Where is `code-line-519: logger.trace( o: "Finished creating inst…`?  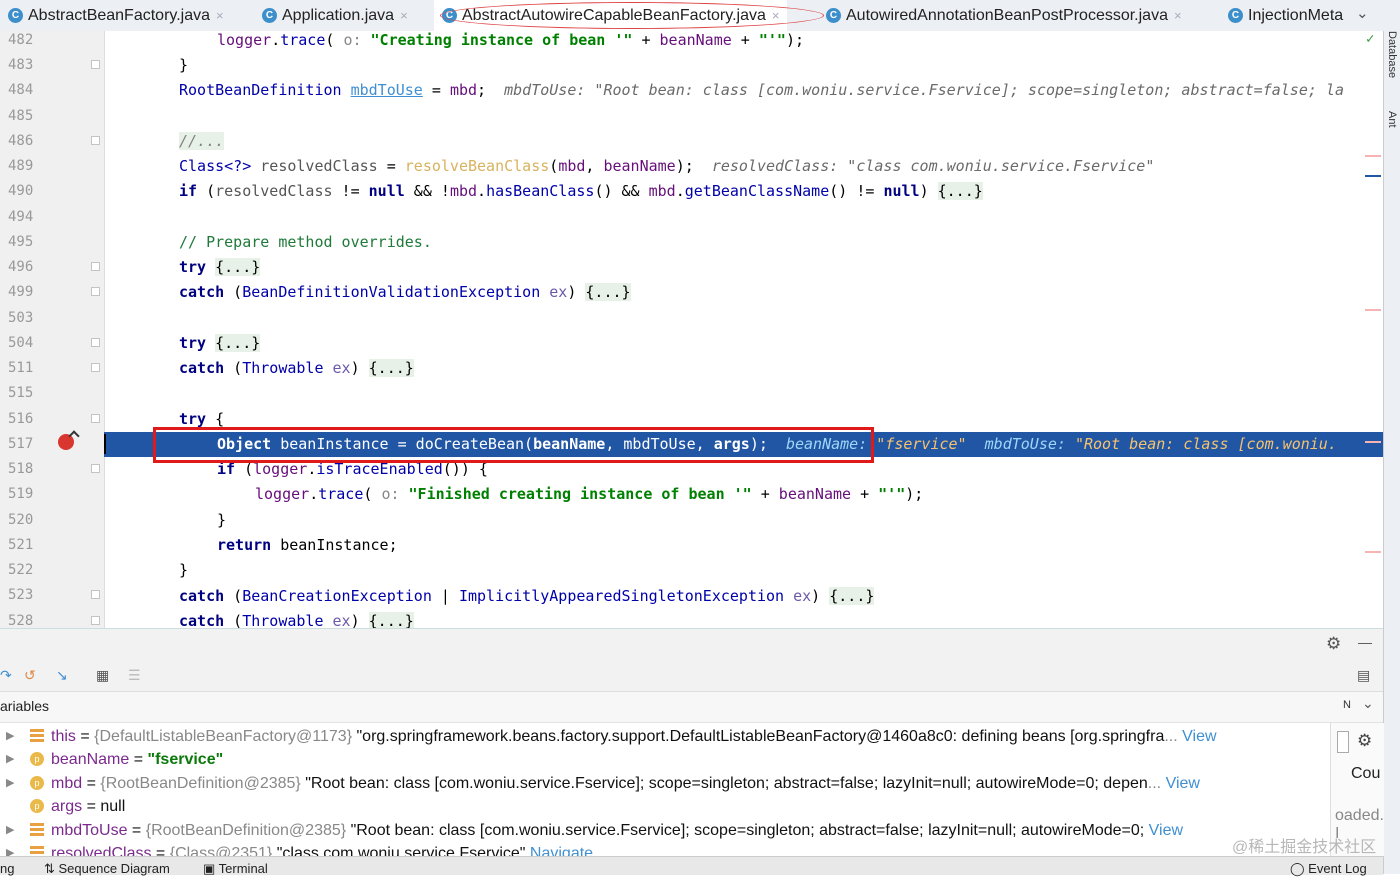 code-line-519: logger.trace( o: "Finished creating inst… is located at coordinates (589, 494).